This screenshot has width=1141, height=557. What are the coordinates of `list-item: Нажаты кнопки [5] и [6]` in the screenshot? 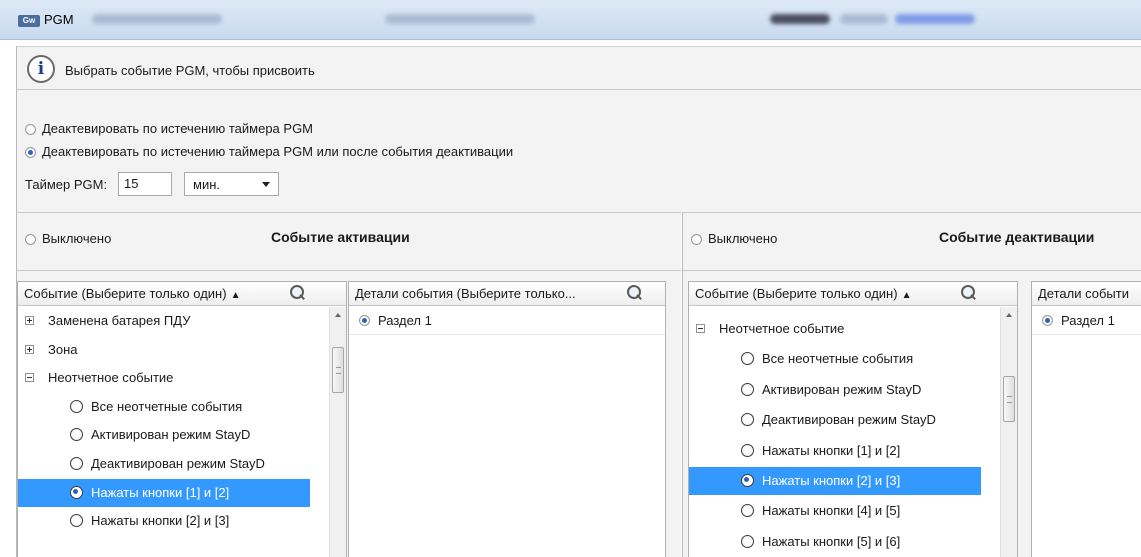 It's located at (835, 542).